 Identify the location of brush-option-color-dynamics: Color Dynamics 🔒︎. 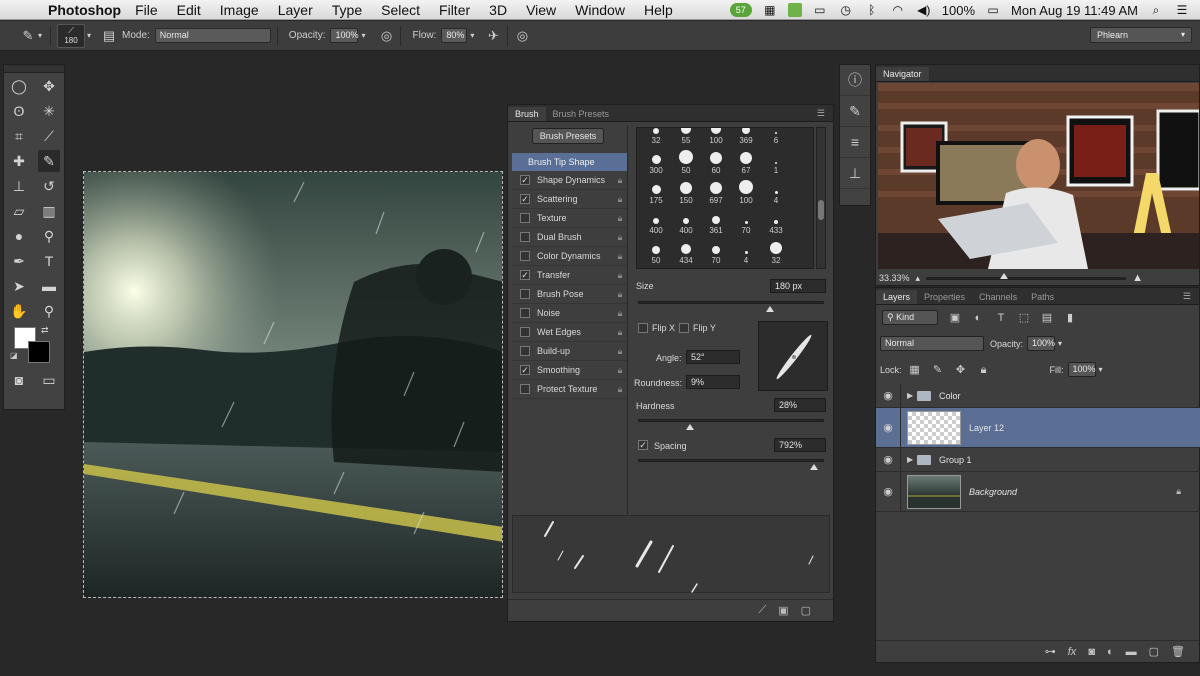
(570, 256).